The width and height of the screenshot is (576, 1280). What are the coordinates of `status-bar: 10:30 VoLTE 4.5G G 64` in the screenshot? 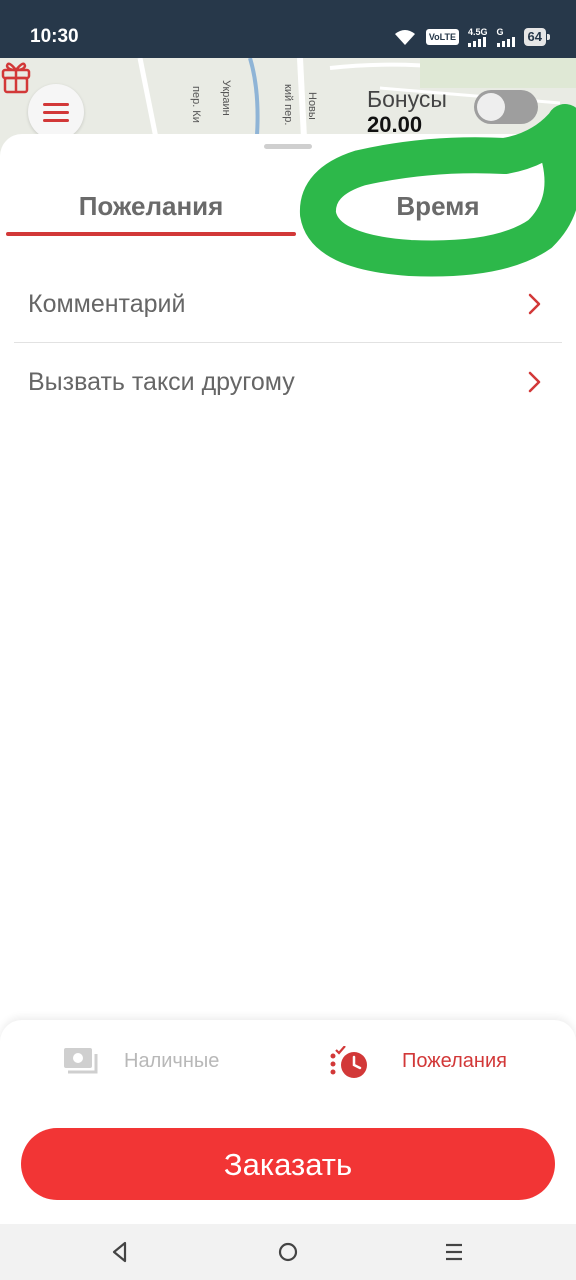 It's located at (288, 29).